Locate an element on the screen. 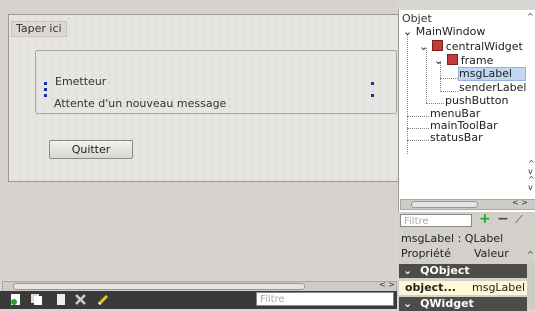 Image resolution: width=535 pixels, height=311 pixels. tree-item-senderlabel: senderLabel is located at coordinates (492, 88).